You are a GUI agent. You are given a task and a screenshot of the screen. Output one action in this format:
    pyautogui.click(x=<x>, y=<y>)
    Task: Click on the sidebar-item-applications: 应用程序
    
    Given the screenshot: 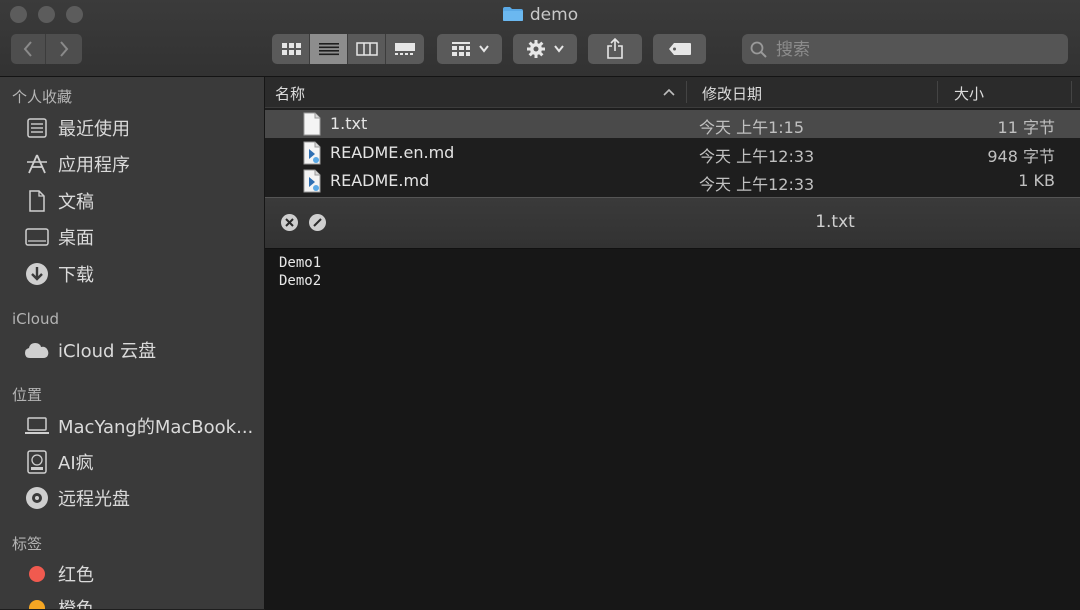 What is the action you would take?
    pyautogui.click(x=76, y=164)
    